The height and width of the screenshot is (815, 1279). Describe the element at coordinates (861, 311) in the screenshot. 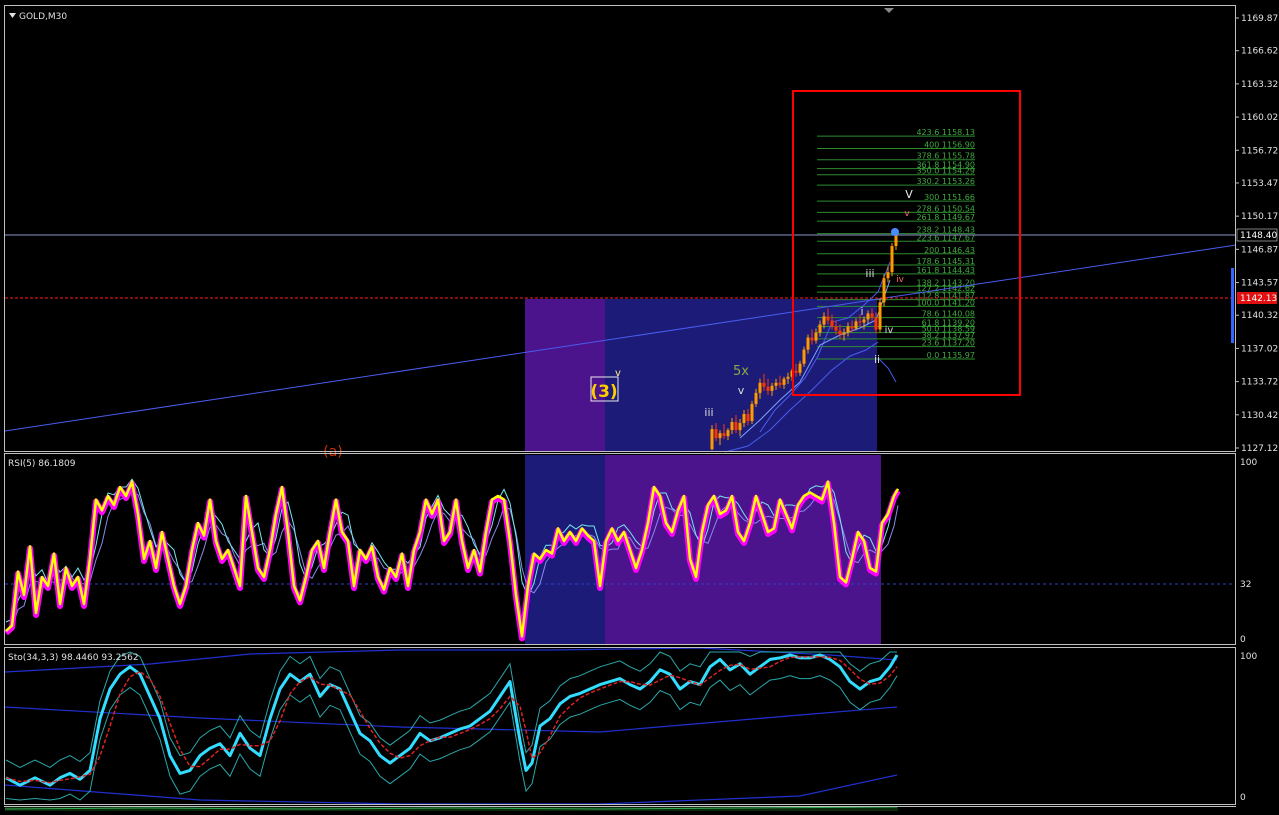

I see `wave-label-i: i` at that location.